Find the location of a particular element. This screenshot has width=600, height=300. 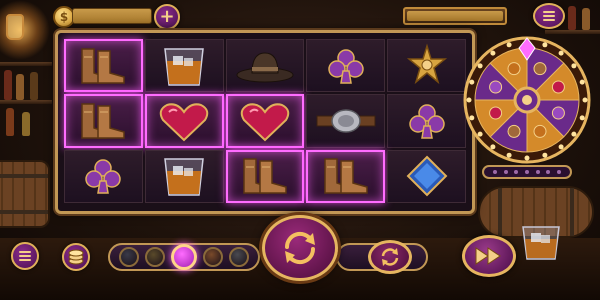

bonus-wheel is located at coordinates (527, 100).